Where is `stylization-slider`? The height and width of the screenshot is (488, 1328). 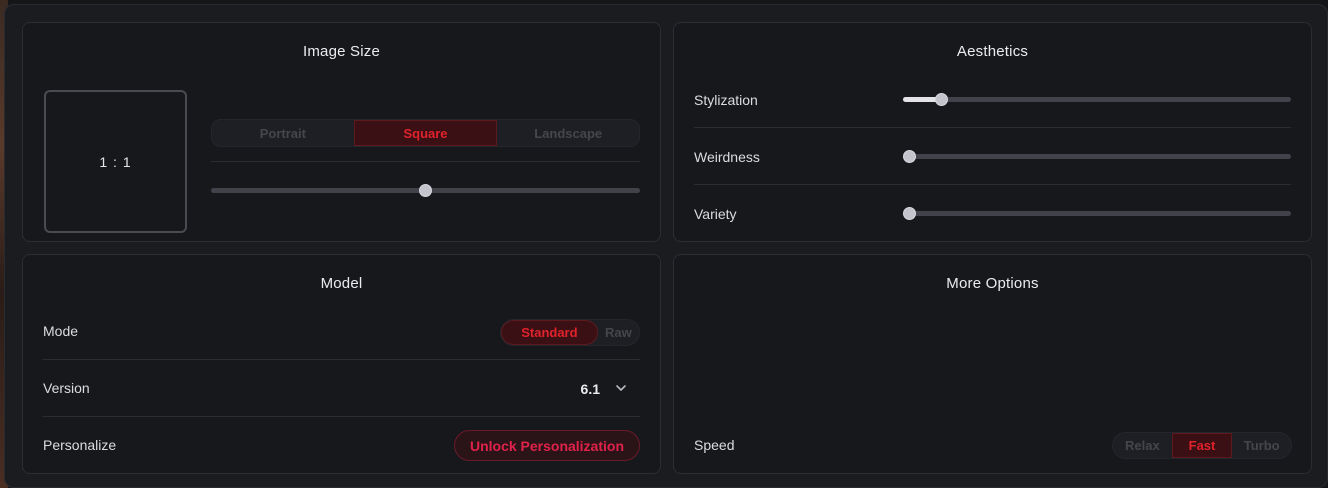 stylization-slider is located at coordinates (1097, 99).